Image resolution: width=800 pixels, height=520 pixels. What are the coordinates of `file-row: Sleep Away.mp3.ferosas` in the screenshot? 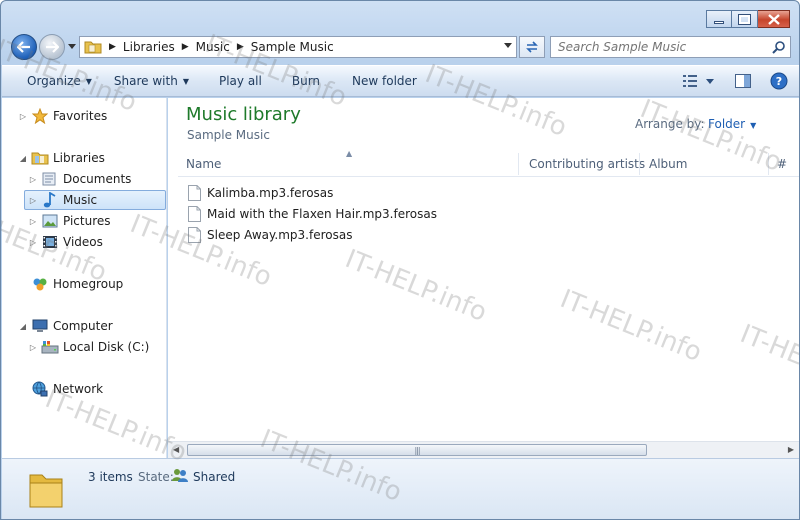 It's located at (270, 235).